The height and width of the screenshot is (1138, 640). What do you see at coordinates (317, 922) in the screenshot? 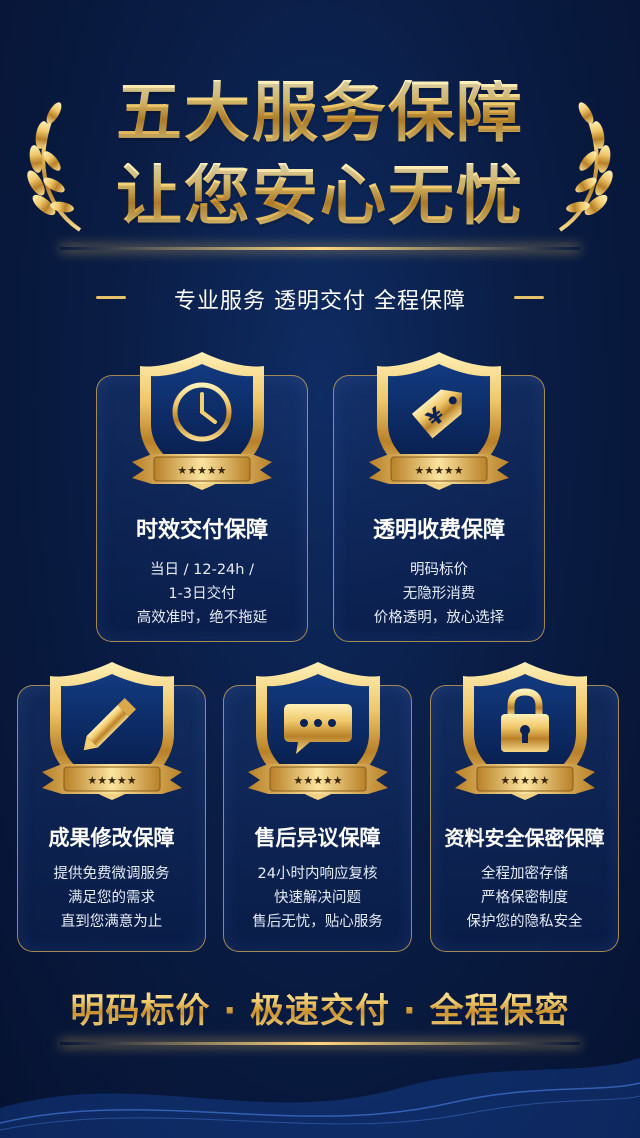
I see `card-line: 售后无忧，贴心服务` at bounding box center [317, 922].